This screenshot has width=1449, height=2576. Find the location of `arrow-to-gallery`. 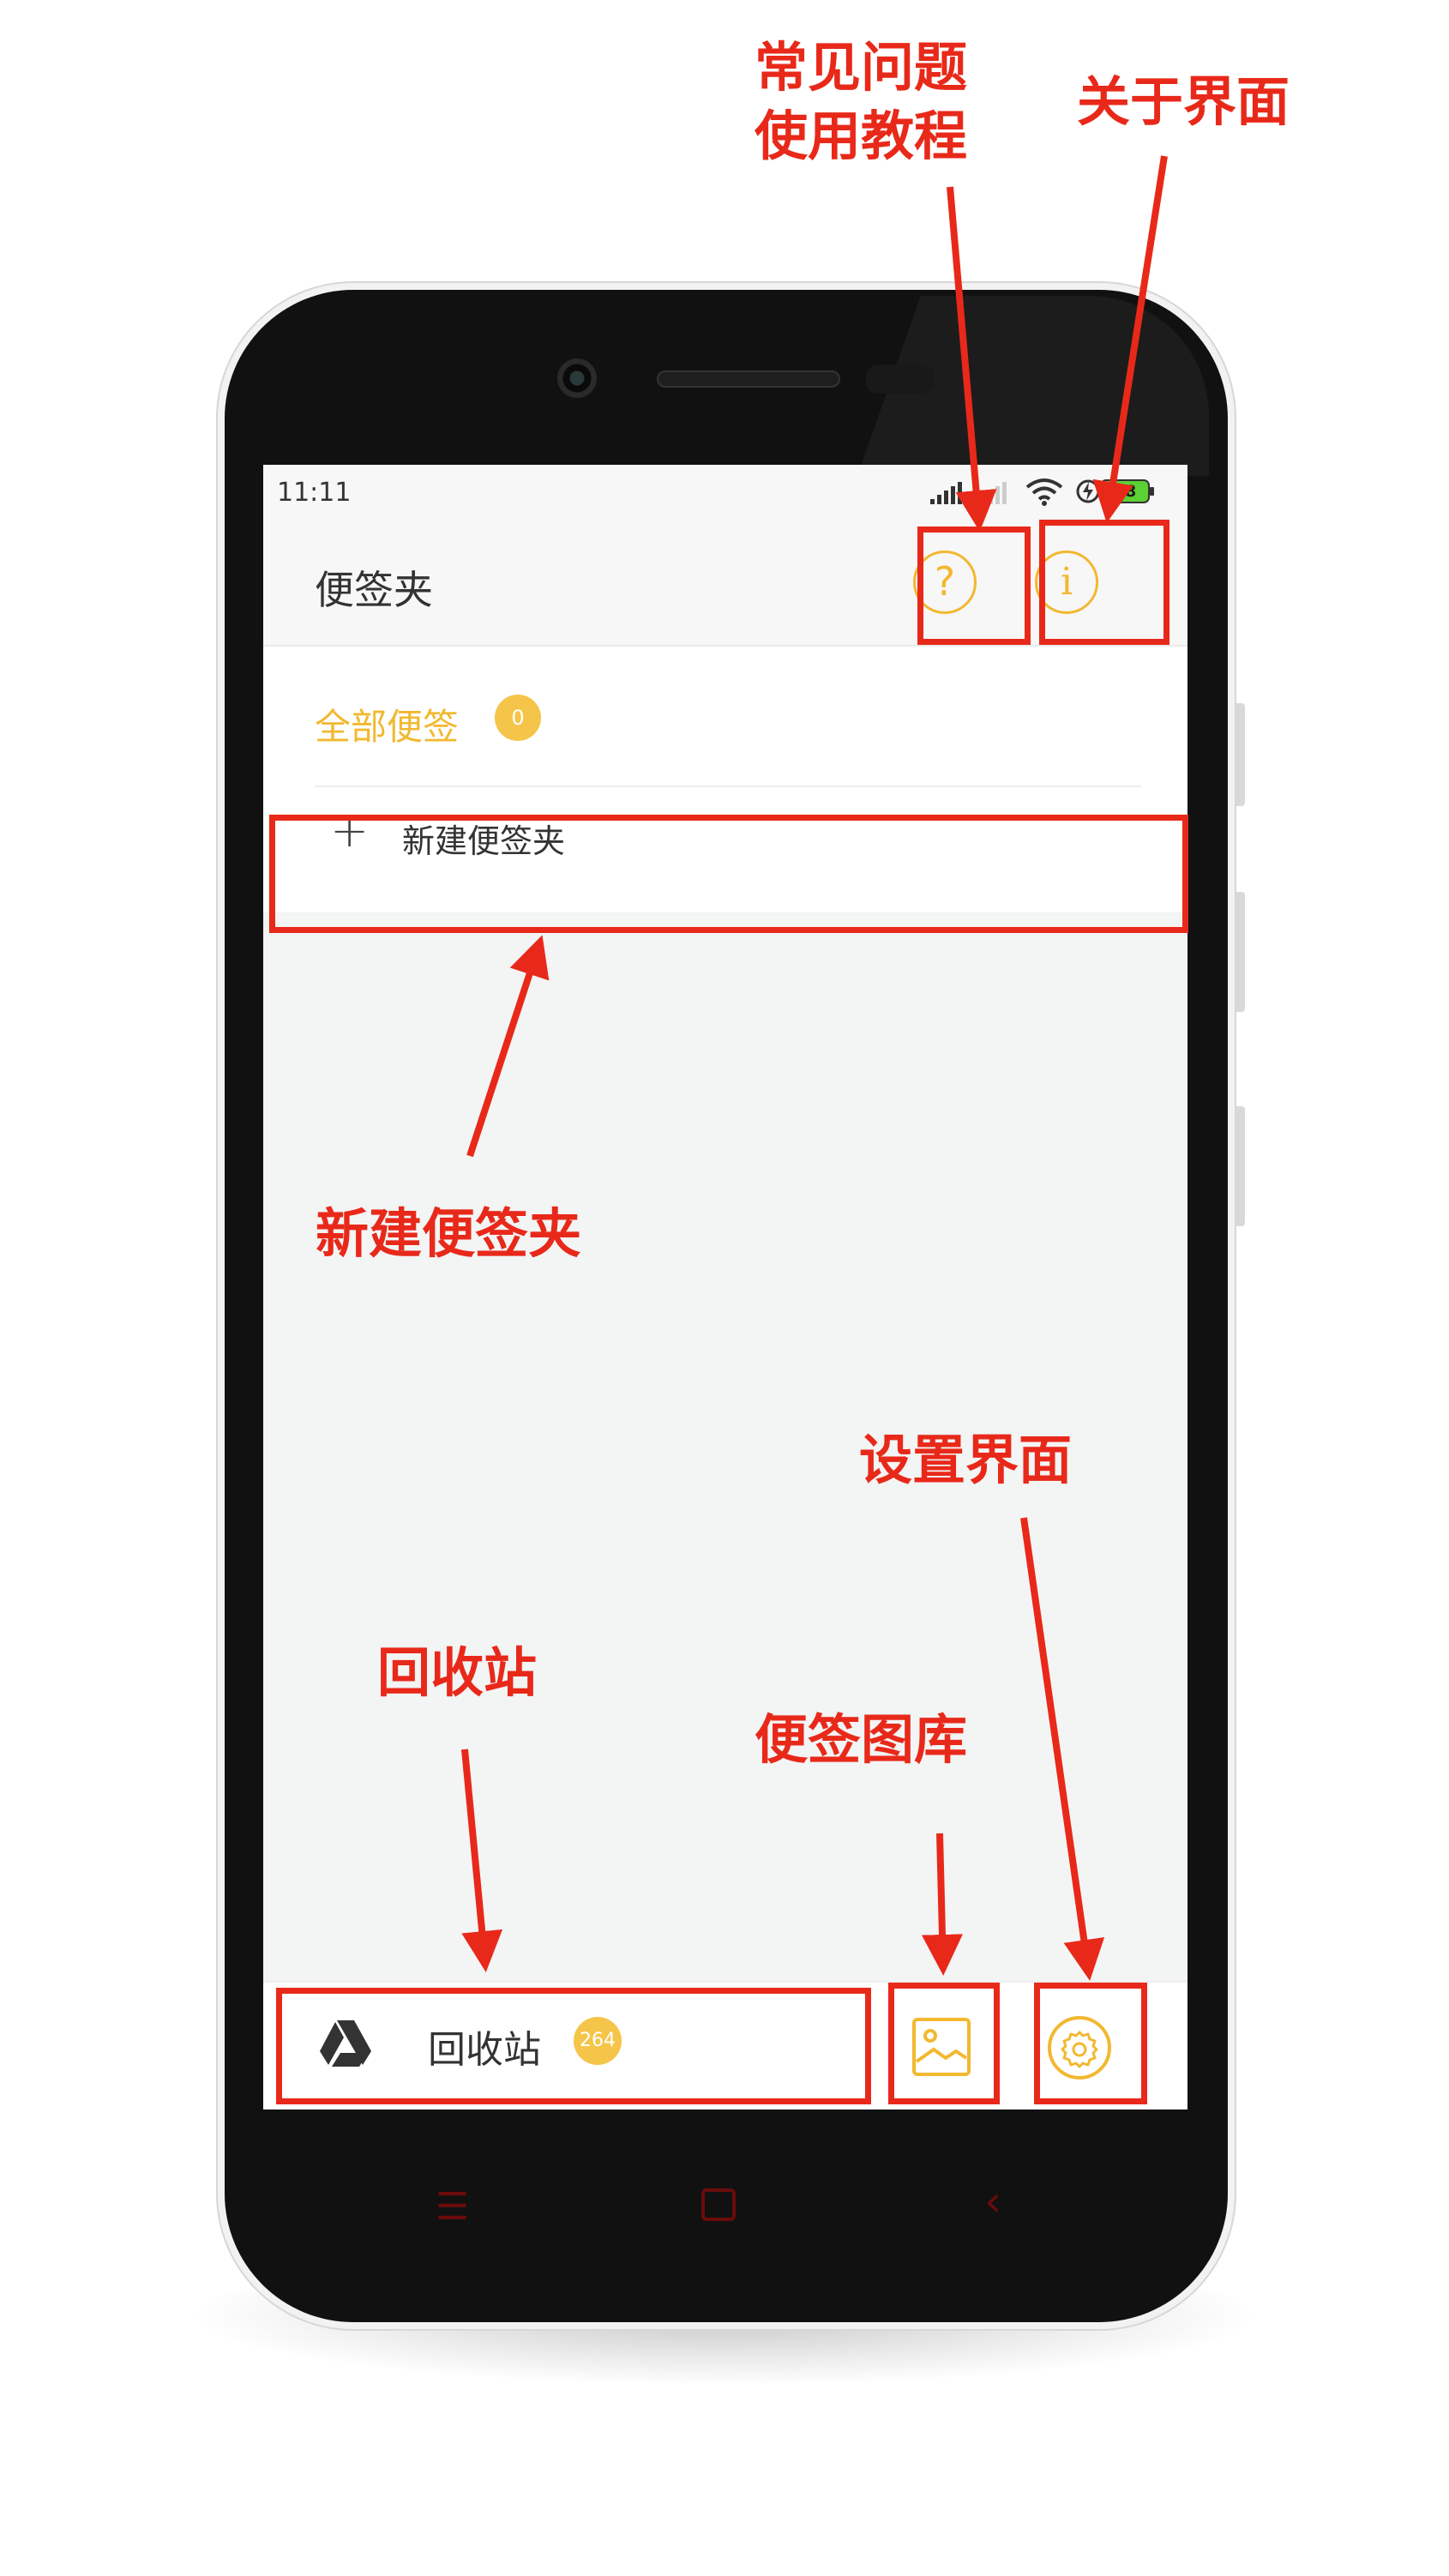

arrow-to-gallery is located at coordinates (942, 1904).